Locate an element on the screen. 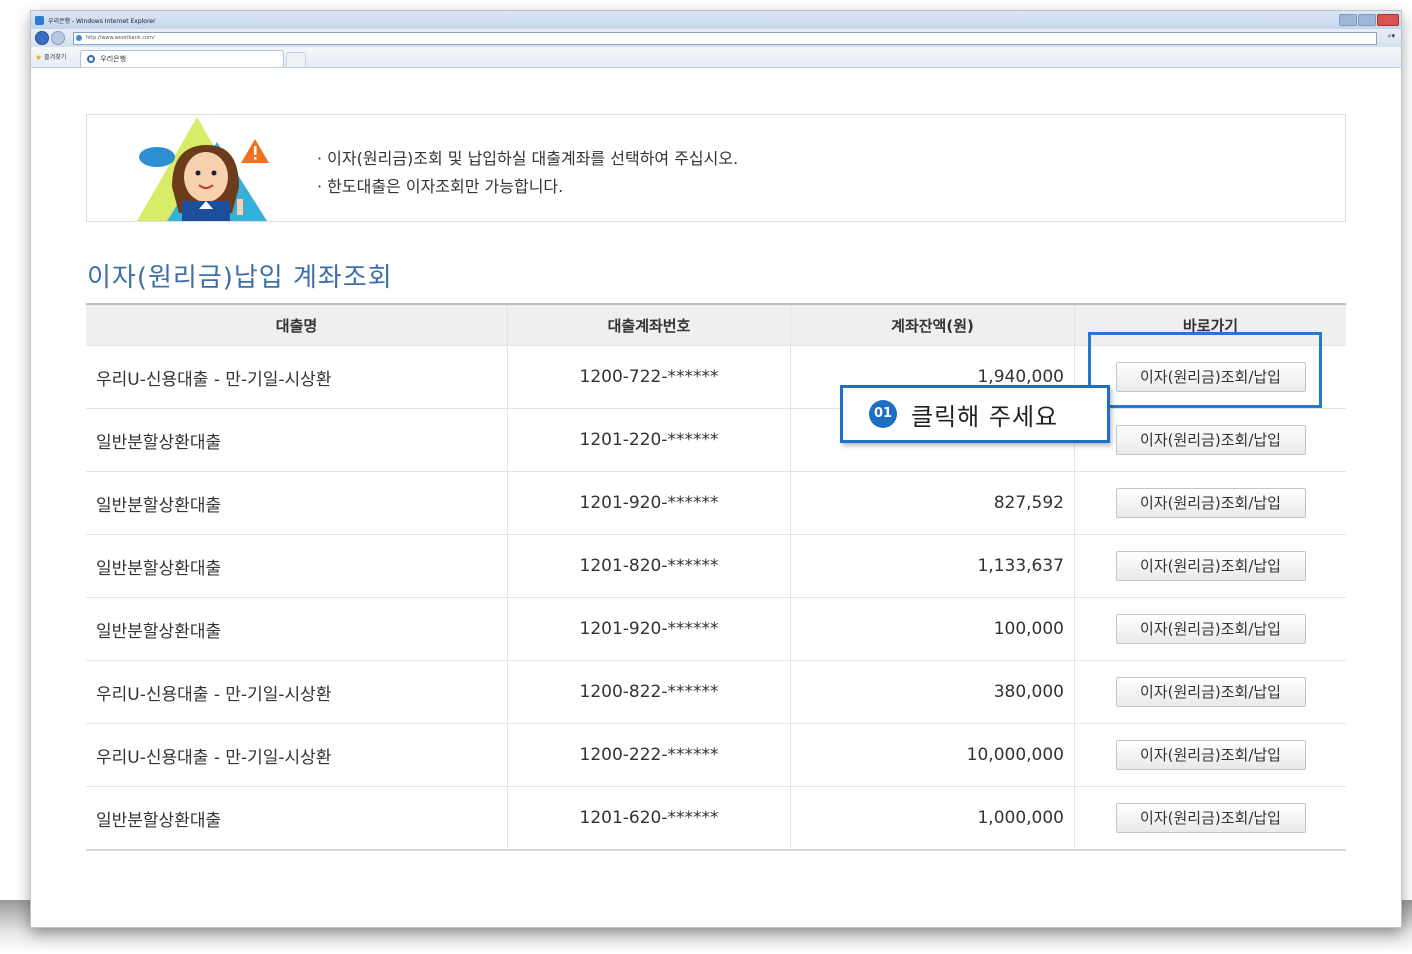  account-number: 1200-822-****** is located at coordinates (649, 692).